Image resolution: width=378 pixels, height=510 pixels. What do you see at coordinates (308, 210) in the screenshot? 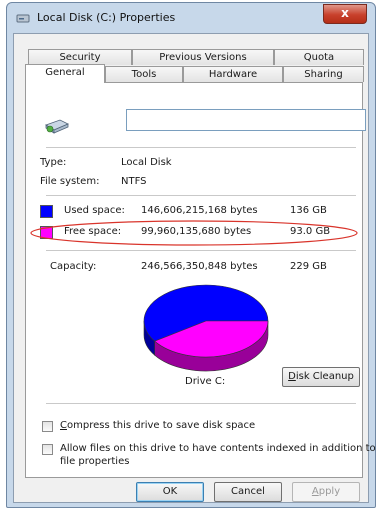
I see `used-space-size: 136 GB` at bounding box center [308, 210].